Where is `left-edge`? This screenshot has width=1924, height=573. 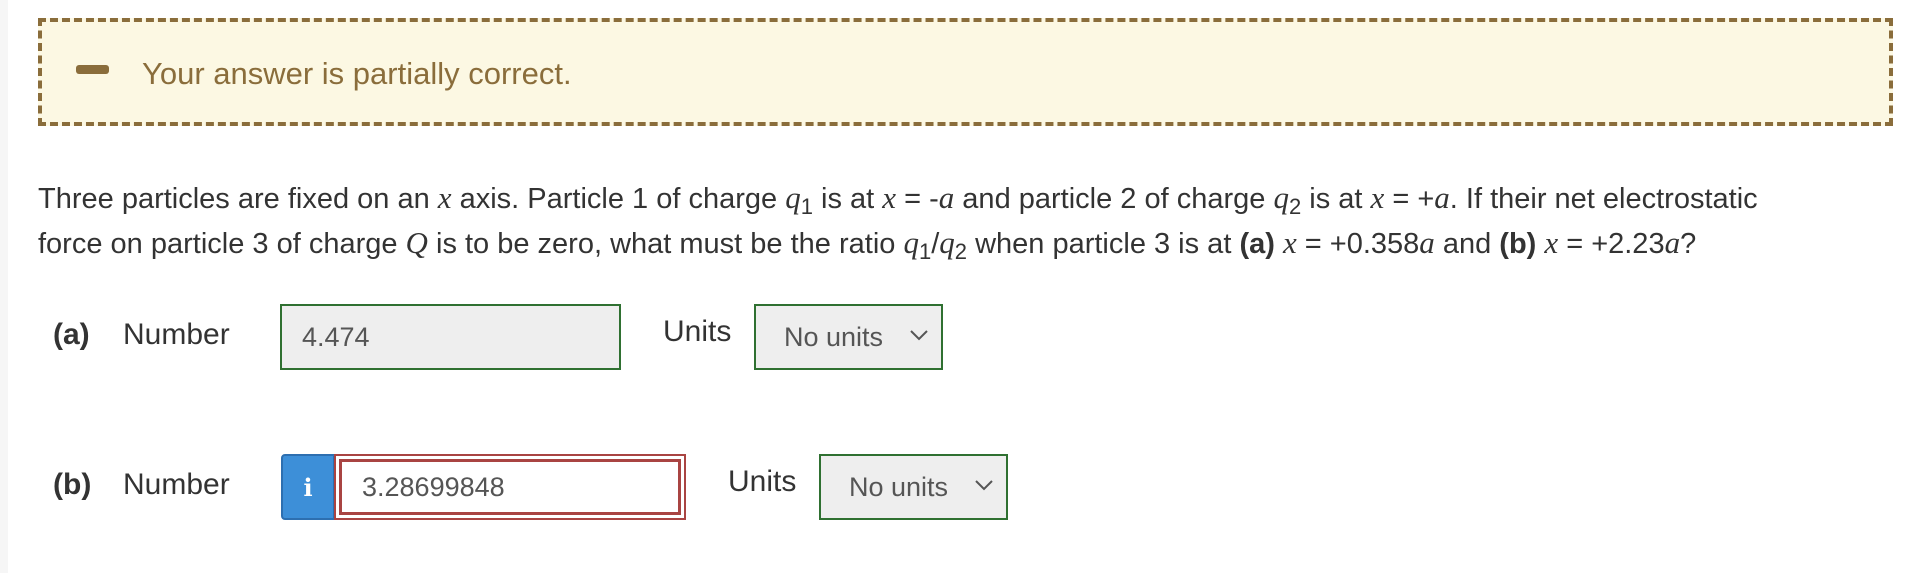
left-edge is located at coordinates (4, 286).